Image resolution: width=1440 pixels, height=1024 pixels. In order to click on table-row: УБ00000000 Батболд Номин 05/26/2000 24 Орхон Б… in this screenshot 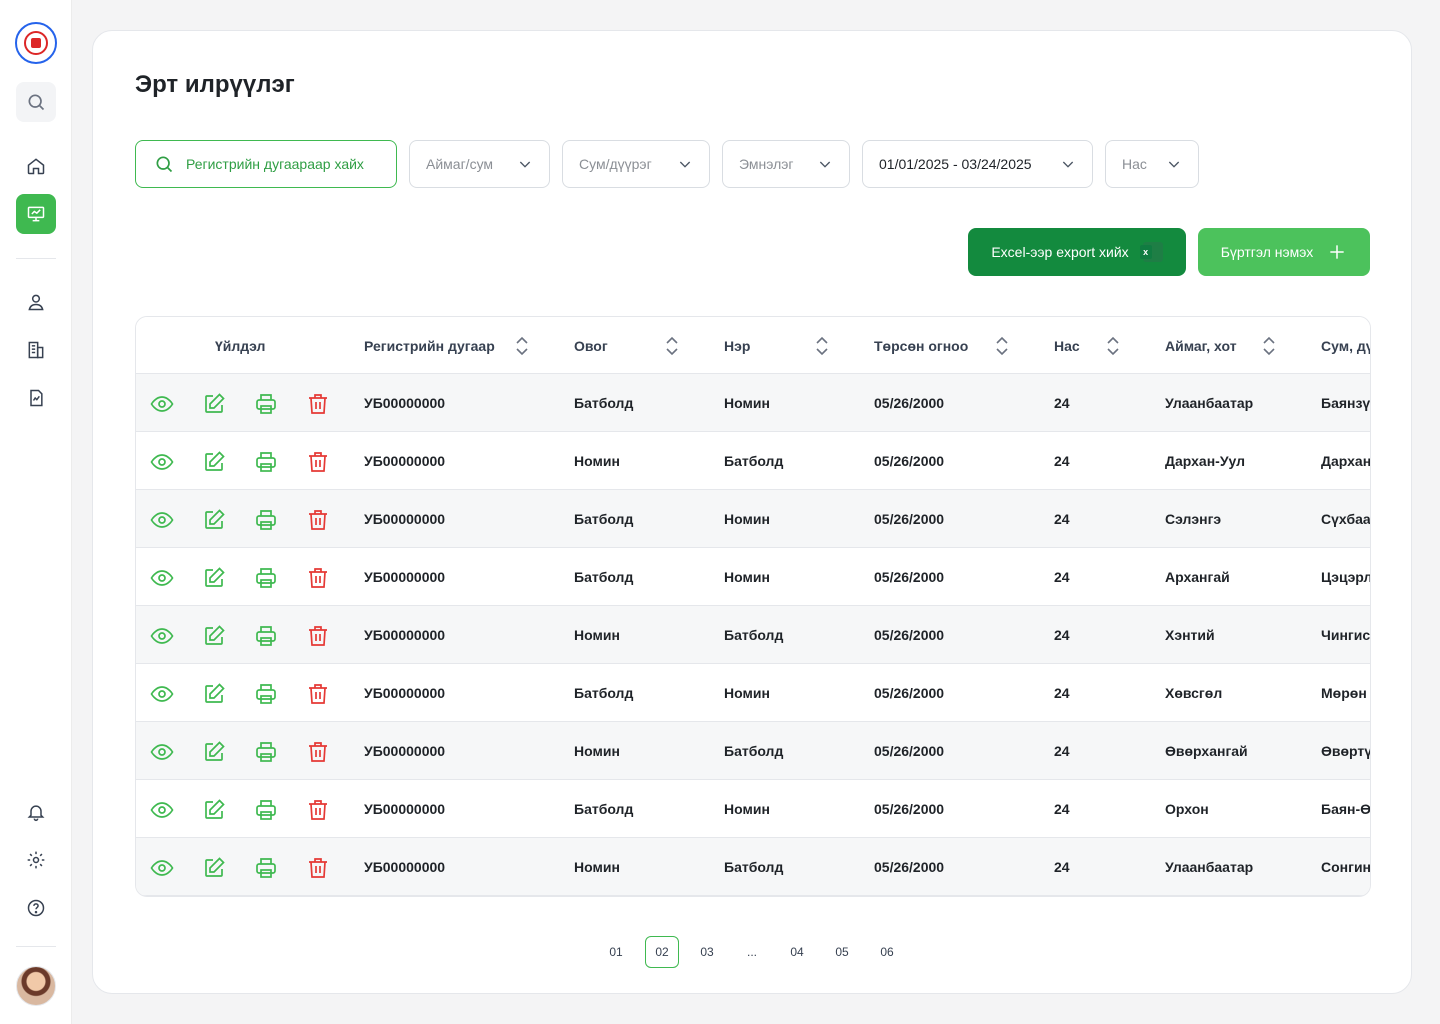, I will do `click(753, 809)`.